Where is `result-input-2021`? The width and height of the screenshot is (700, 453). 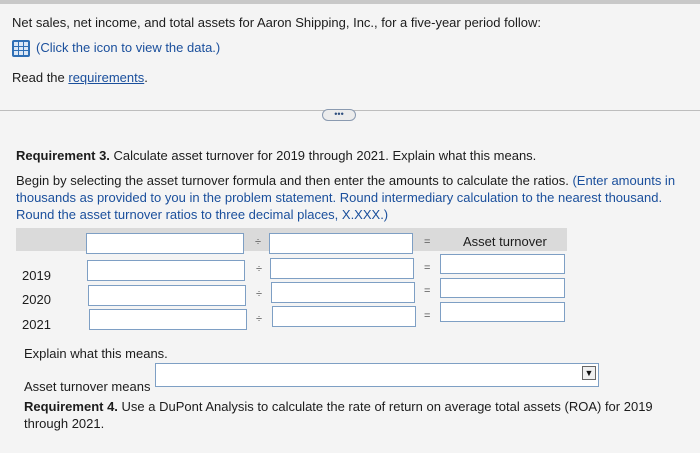
result-input-2021 is located at coordinates (502, 312).